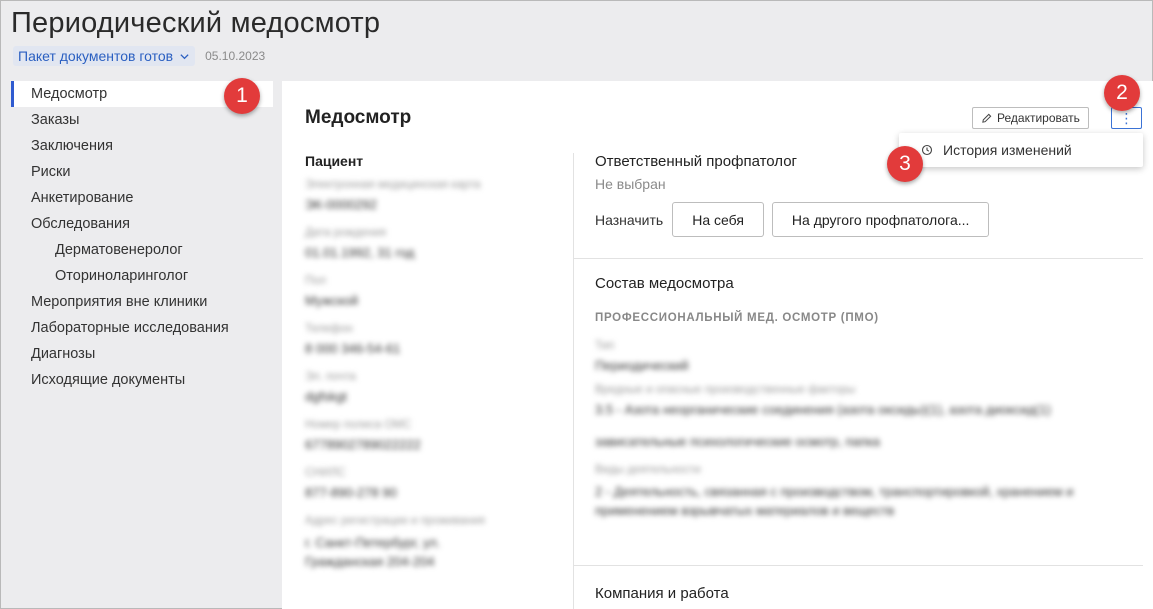 This screenshot has width=1153, height=609. What do you see at coordinates (96, 56) in the screenshot?
I see `status-label: Пакет документов готов` at bounding box center [96, 56].